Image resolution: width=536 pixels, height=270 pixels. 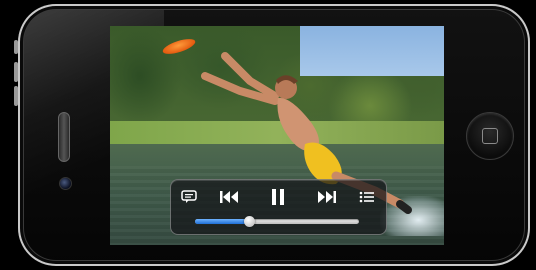 I want to click on progress-fill, so click(x=222, y=221).